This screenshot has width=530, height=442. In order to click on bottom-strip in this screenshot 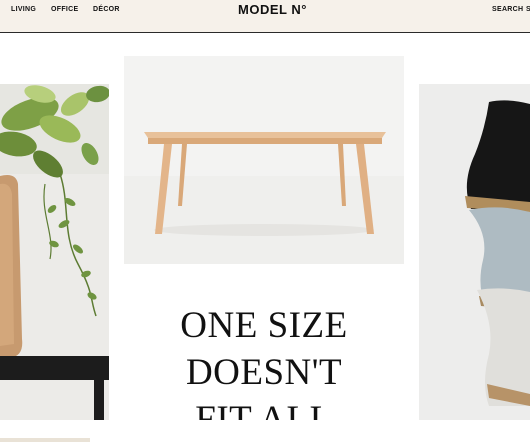, I will do `click(265, 431)`.